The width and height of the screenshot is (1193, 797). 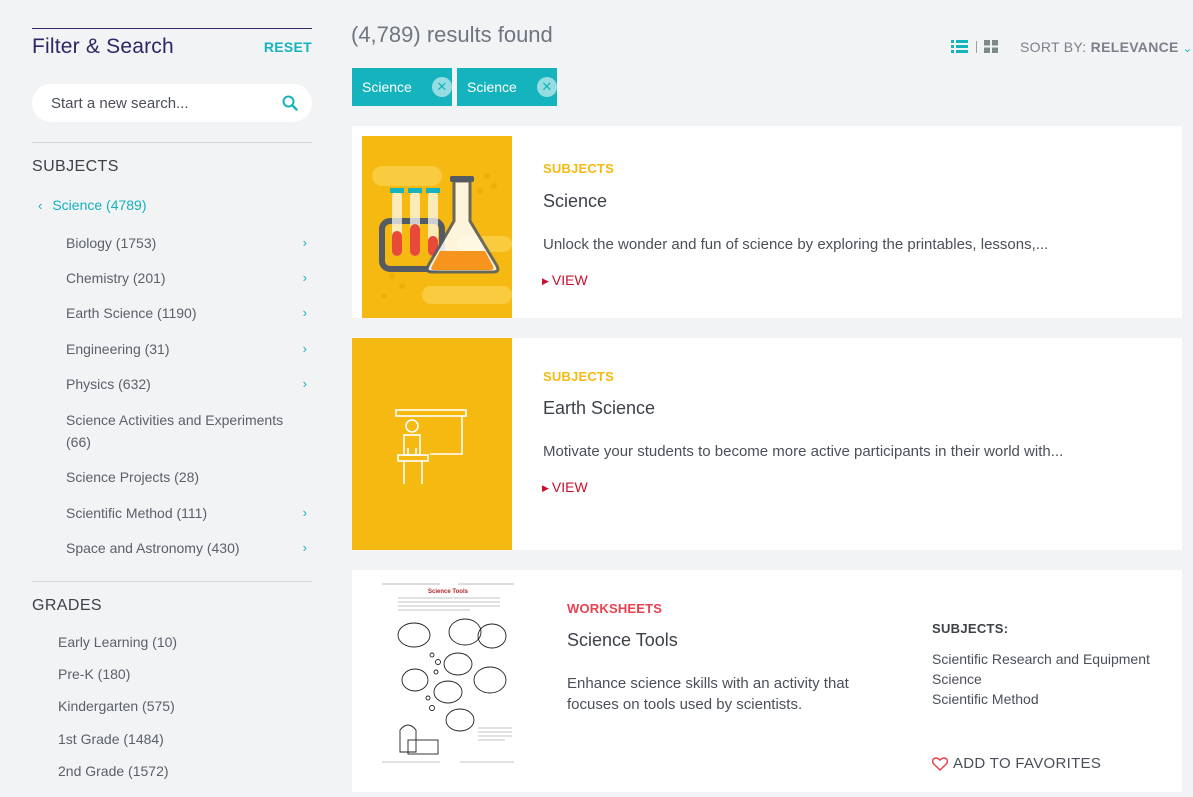 I want to click on subjects-heading: SUBJECTS, so click(x=75, y=166).